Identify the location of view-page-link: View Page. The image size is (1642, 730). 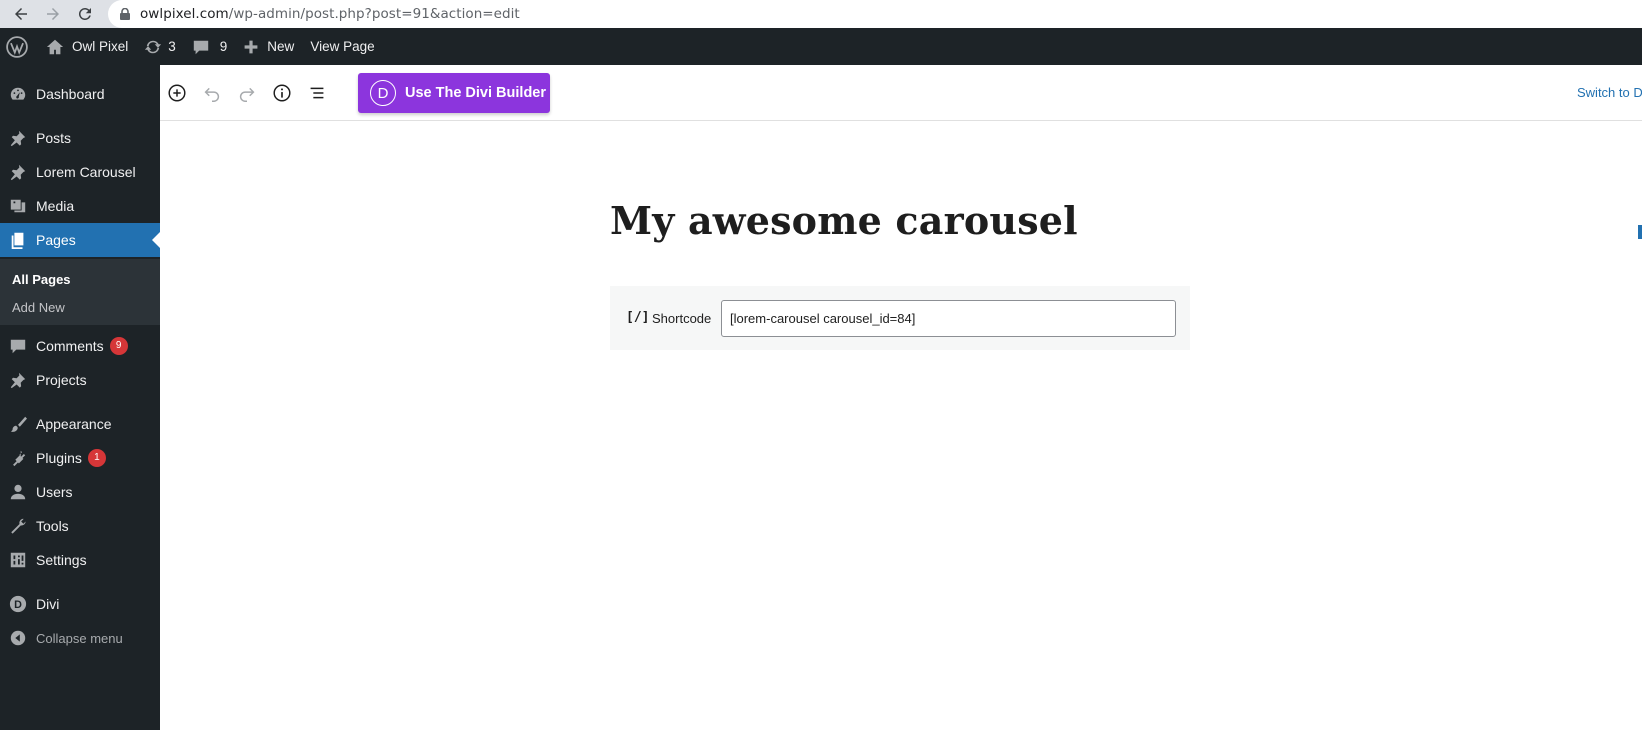
(342, 46).